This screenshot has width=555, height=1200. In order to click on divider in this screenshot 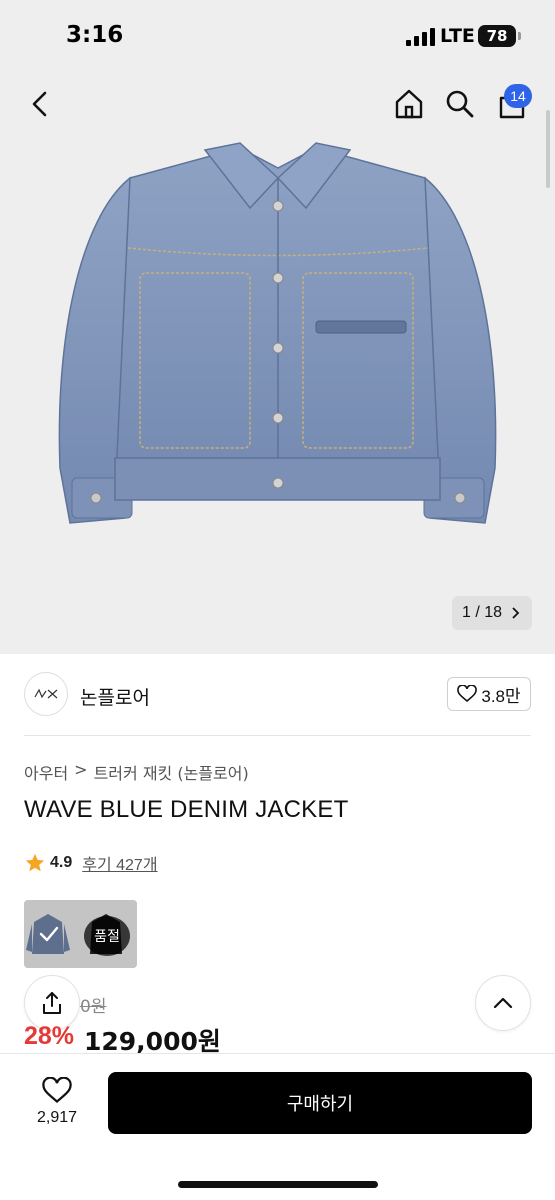, I will do `click(277, 735)`.